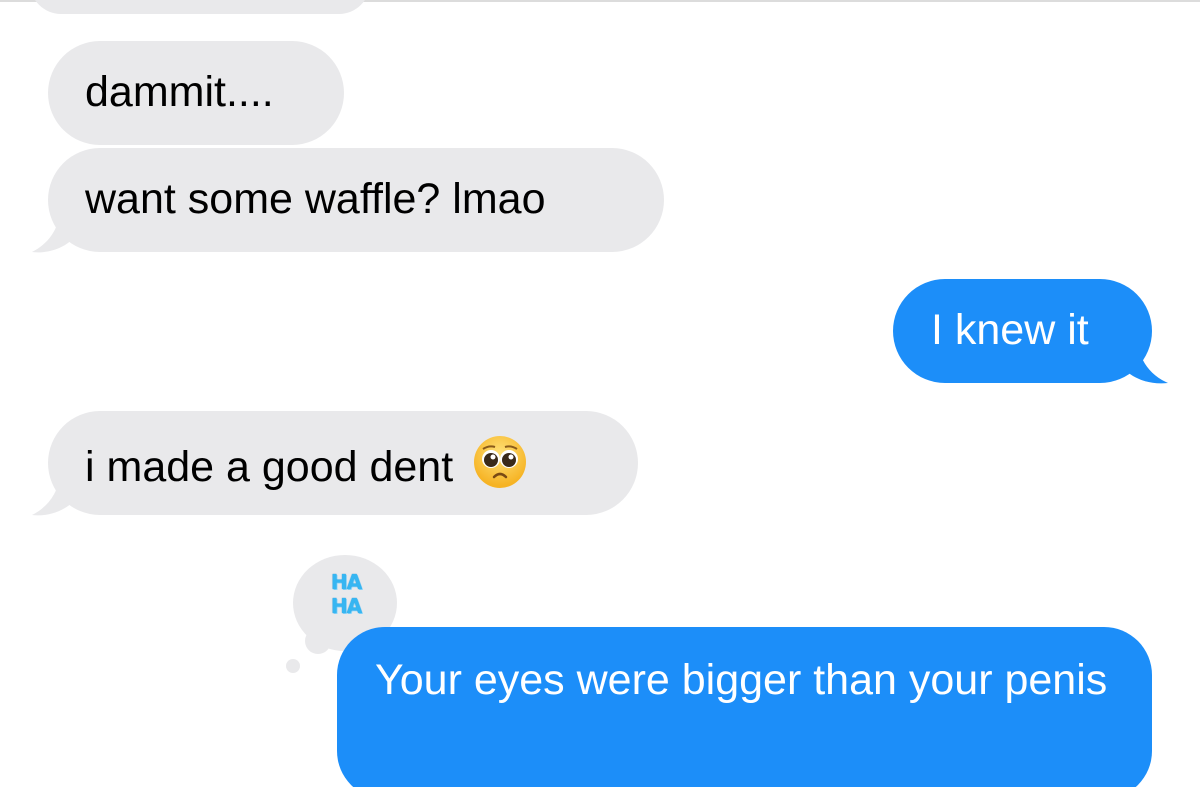 The height and width of the screenshot is (787, 1200). What do you see at coordinates (318, 641) in the screenshot?
I see `tapback-reaction-dot-medium` at bounding box center [318, 641].